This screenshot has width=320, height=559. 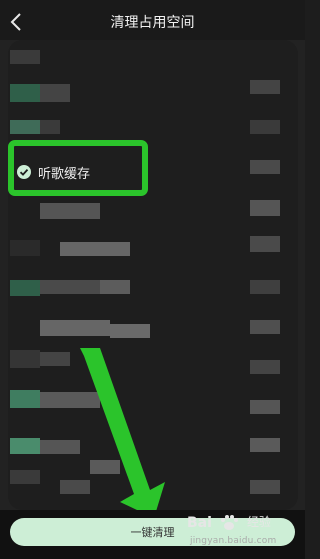 I want to click on page-title: 清理占用空间, so click(x=152, y=23).